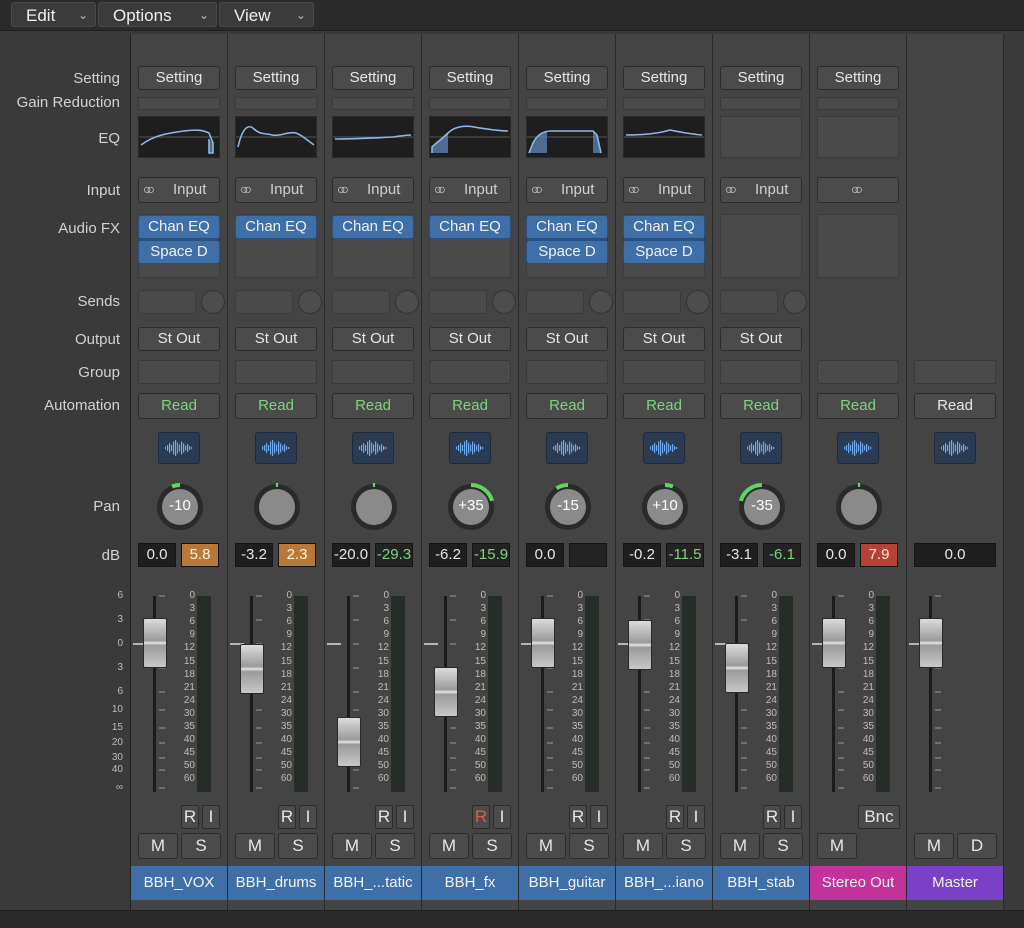 The width and height of the screenshot is (1024, 928). I want to click on edit-menu: Edit⌄, so click(53, 14).